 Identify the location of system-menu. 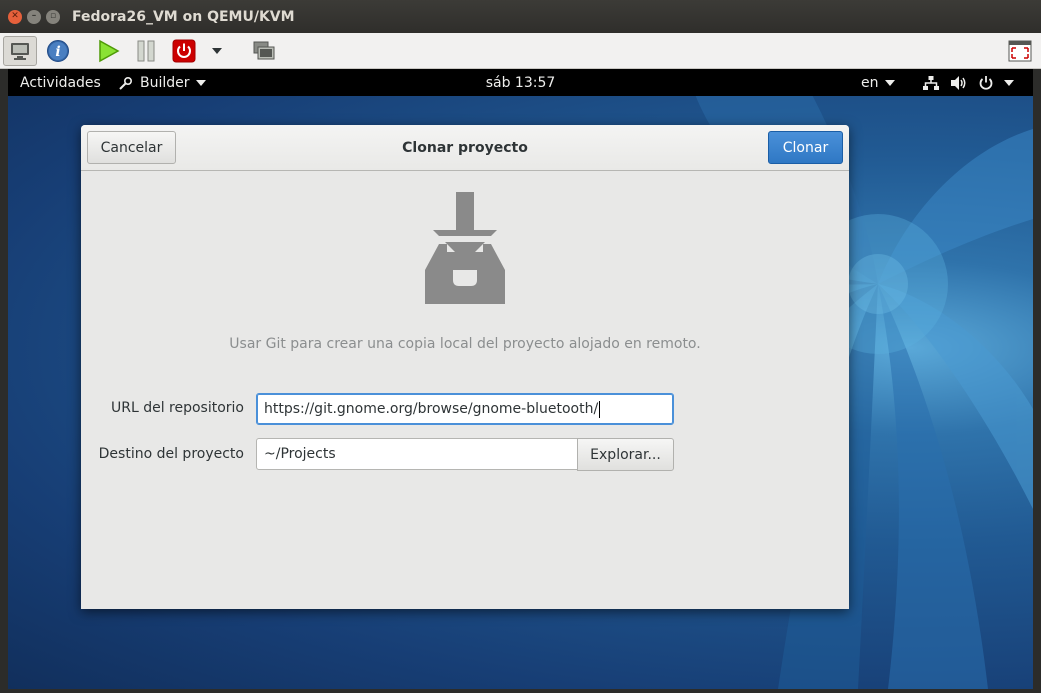
(968, 82).